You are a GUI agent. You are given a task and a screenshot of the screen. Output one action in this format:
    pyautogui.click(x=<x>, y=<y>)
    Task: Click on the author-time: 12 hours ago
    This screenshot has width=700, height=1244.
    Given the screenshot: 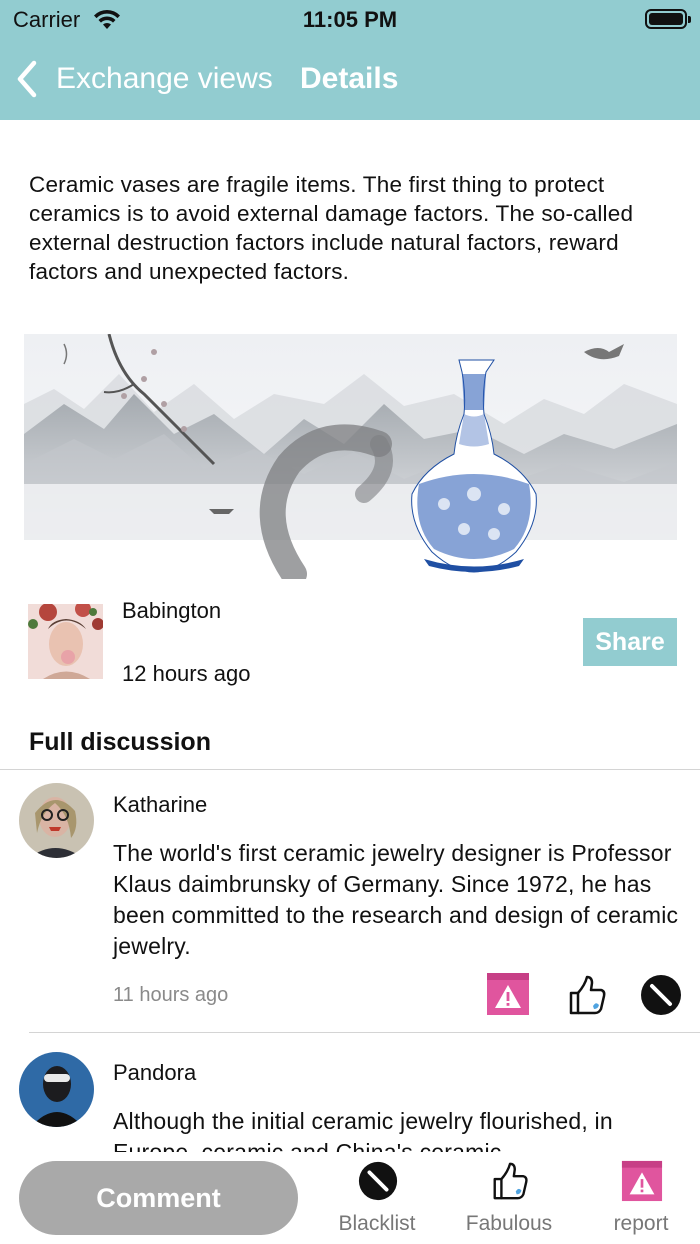 What is the action you would take?
    pyautogui.click(x=186, y=673)
    